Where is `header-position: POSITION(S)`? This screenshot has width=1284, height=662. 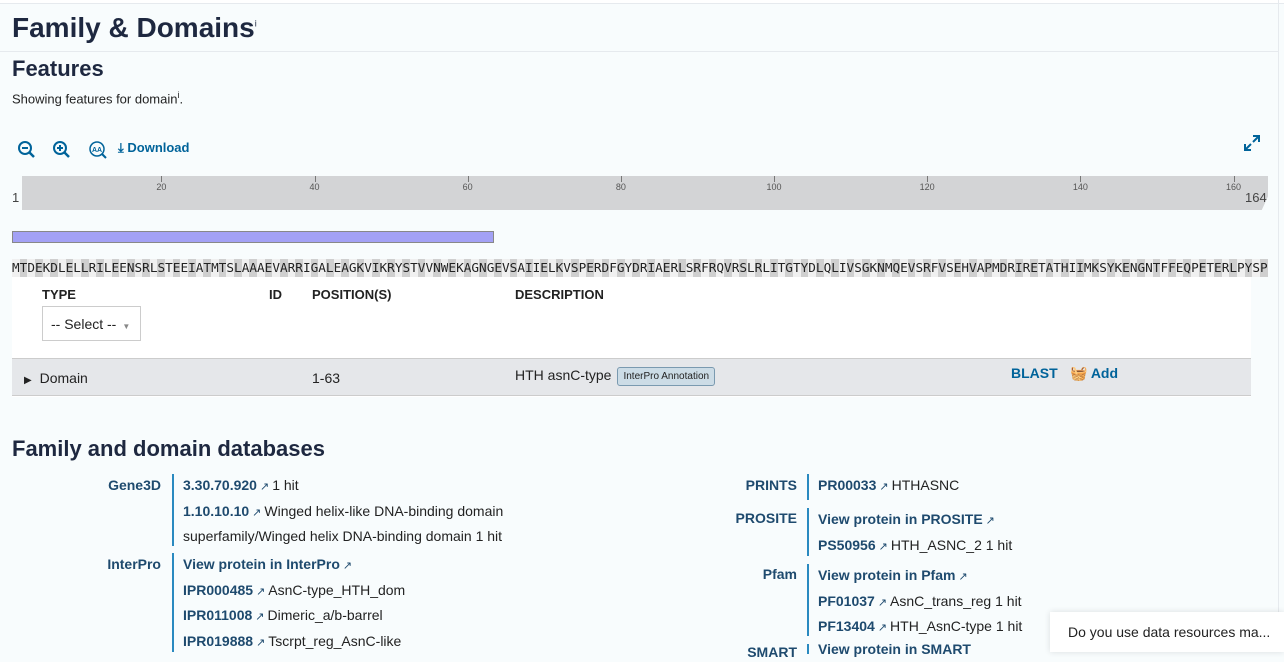
header-position: POSITION(S) is located at coordinates (352, 294).